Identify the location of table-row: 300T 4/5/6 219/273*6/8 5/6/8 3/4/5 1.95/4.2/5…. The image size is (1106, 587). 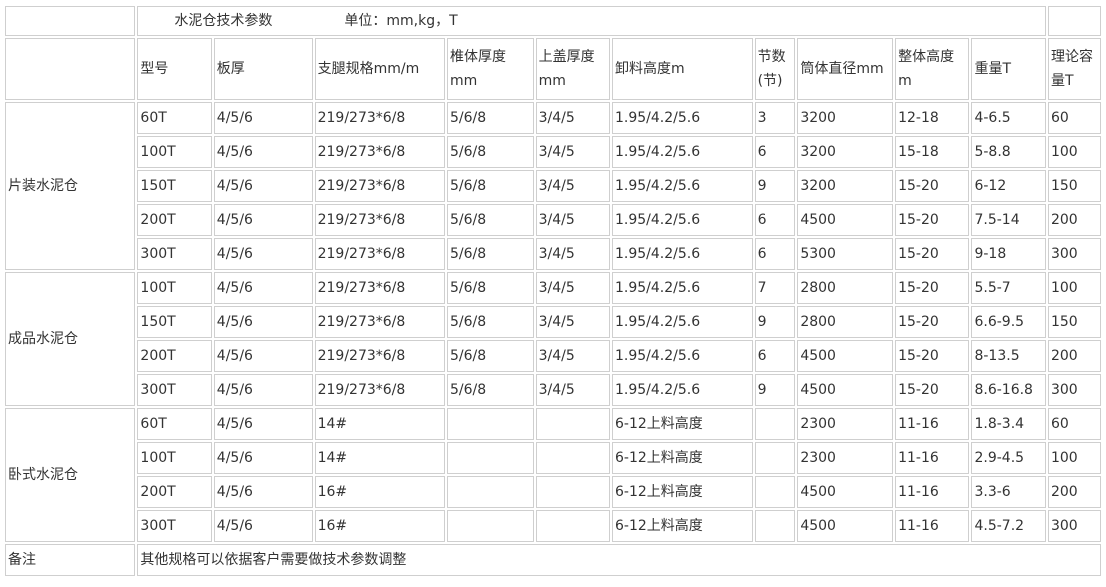
(553, 254).